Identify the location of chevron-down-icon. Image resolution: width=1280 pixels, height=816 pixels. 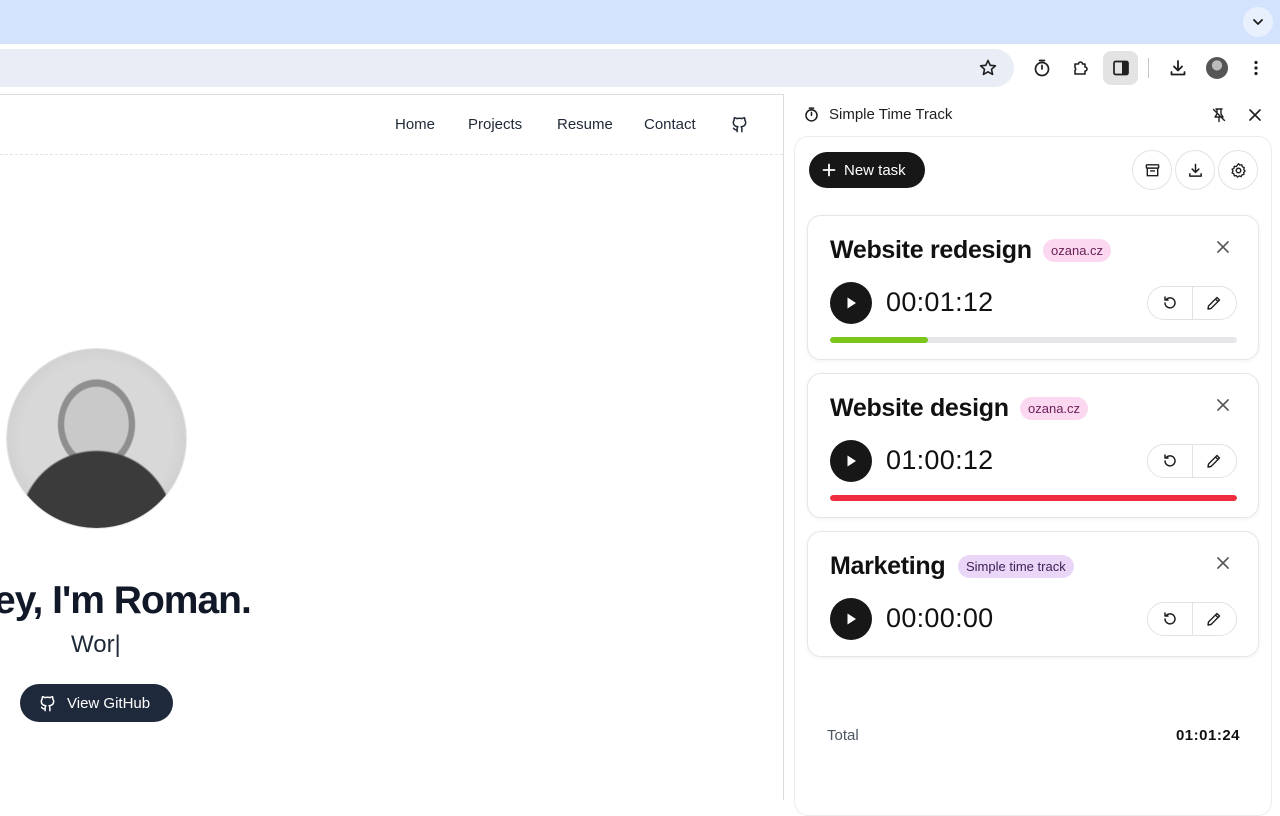
(1258, 22).